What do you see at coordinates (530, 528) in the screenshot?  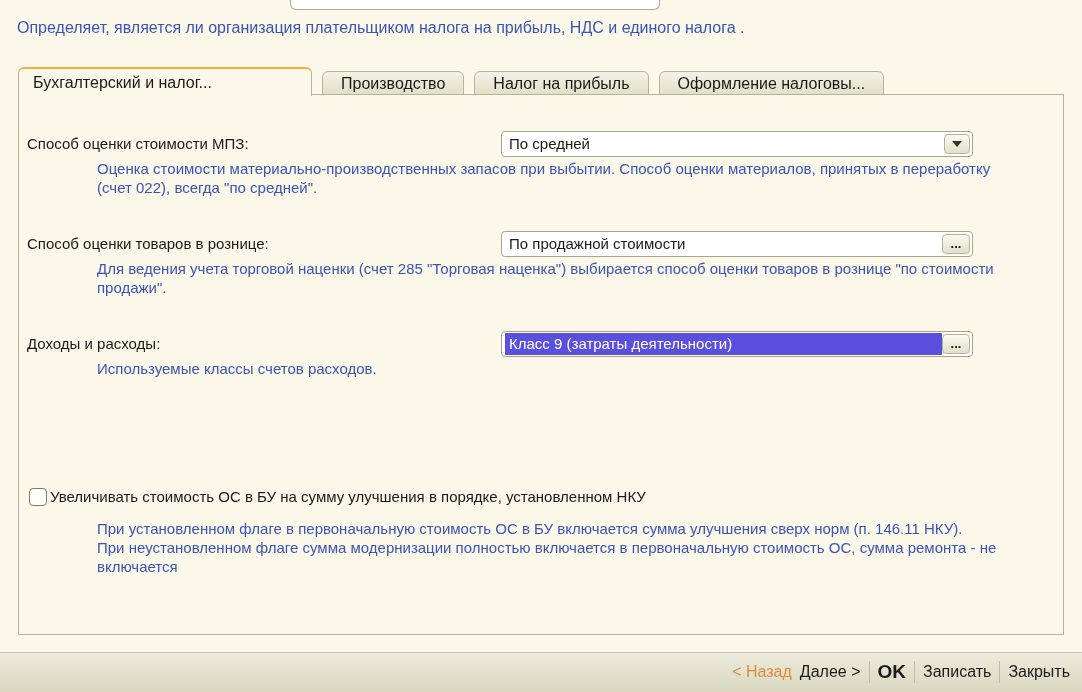 I see `hint-text: При установленном флаге в первоначальную стоимость ОС в БУ включается сумма улучшения сверх норм (п. 146.11 НКУ).` at bounding box center [530, 528].